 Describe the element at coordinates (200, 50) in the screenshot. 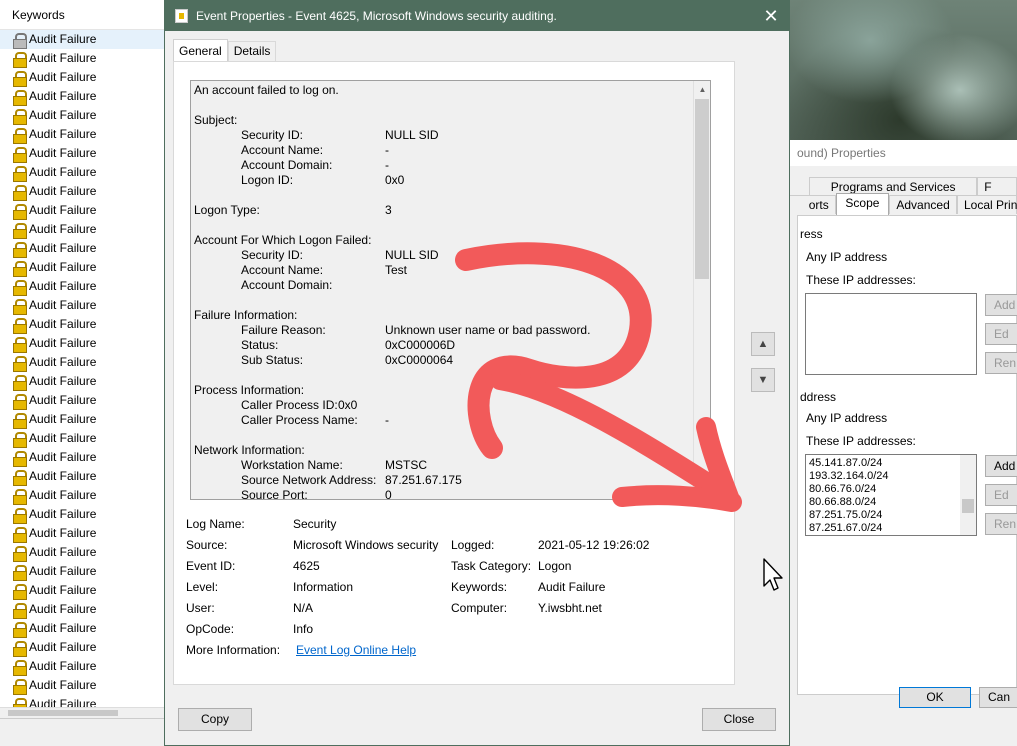

I see `tab-general: General` at that location.